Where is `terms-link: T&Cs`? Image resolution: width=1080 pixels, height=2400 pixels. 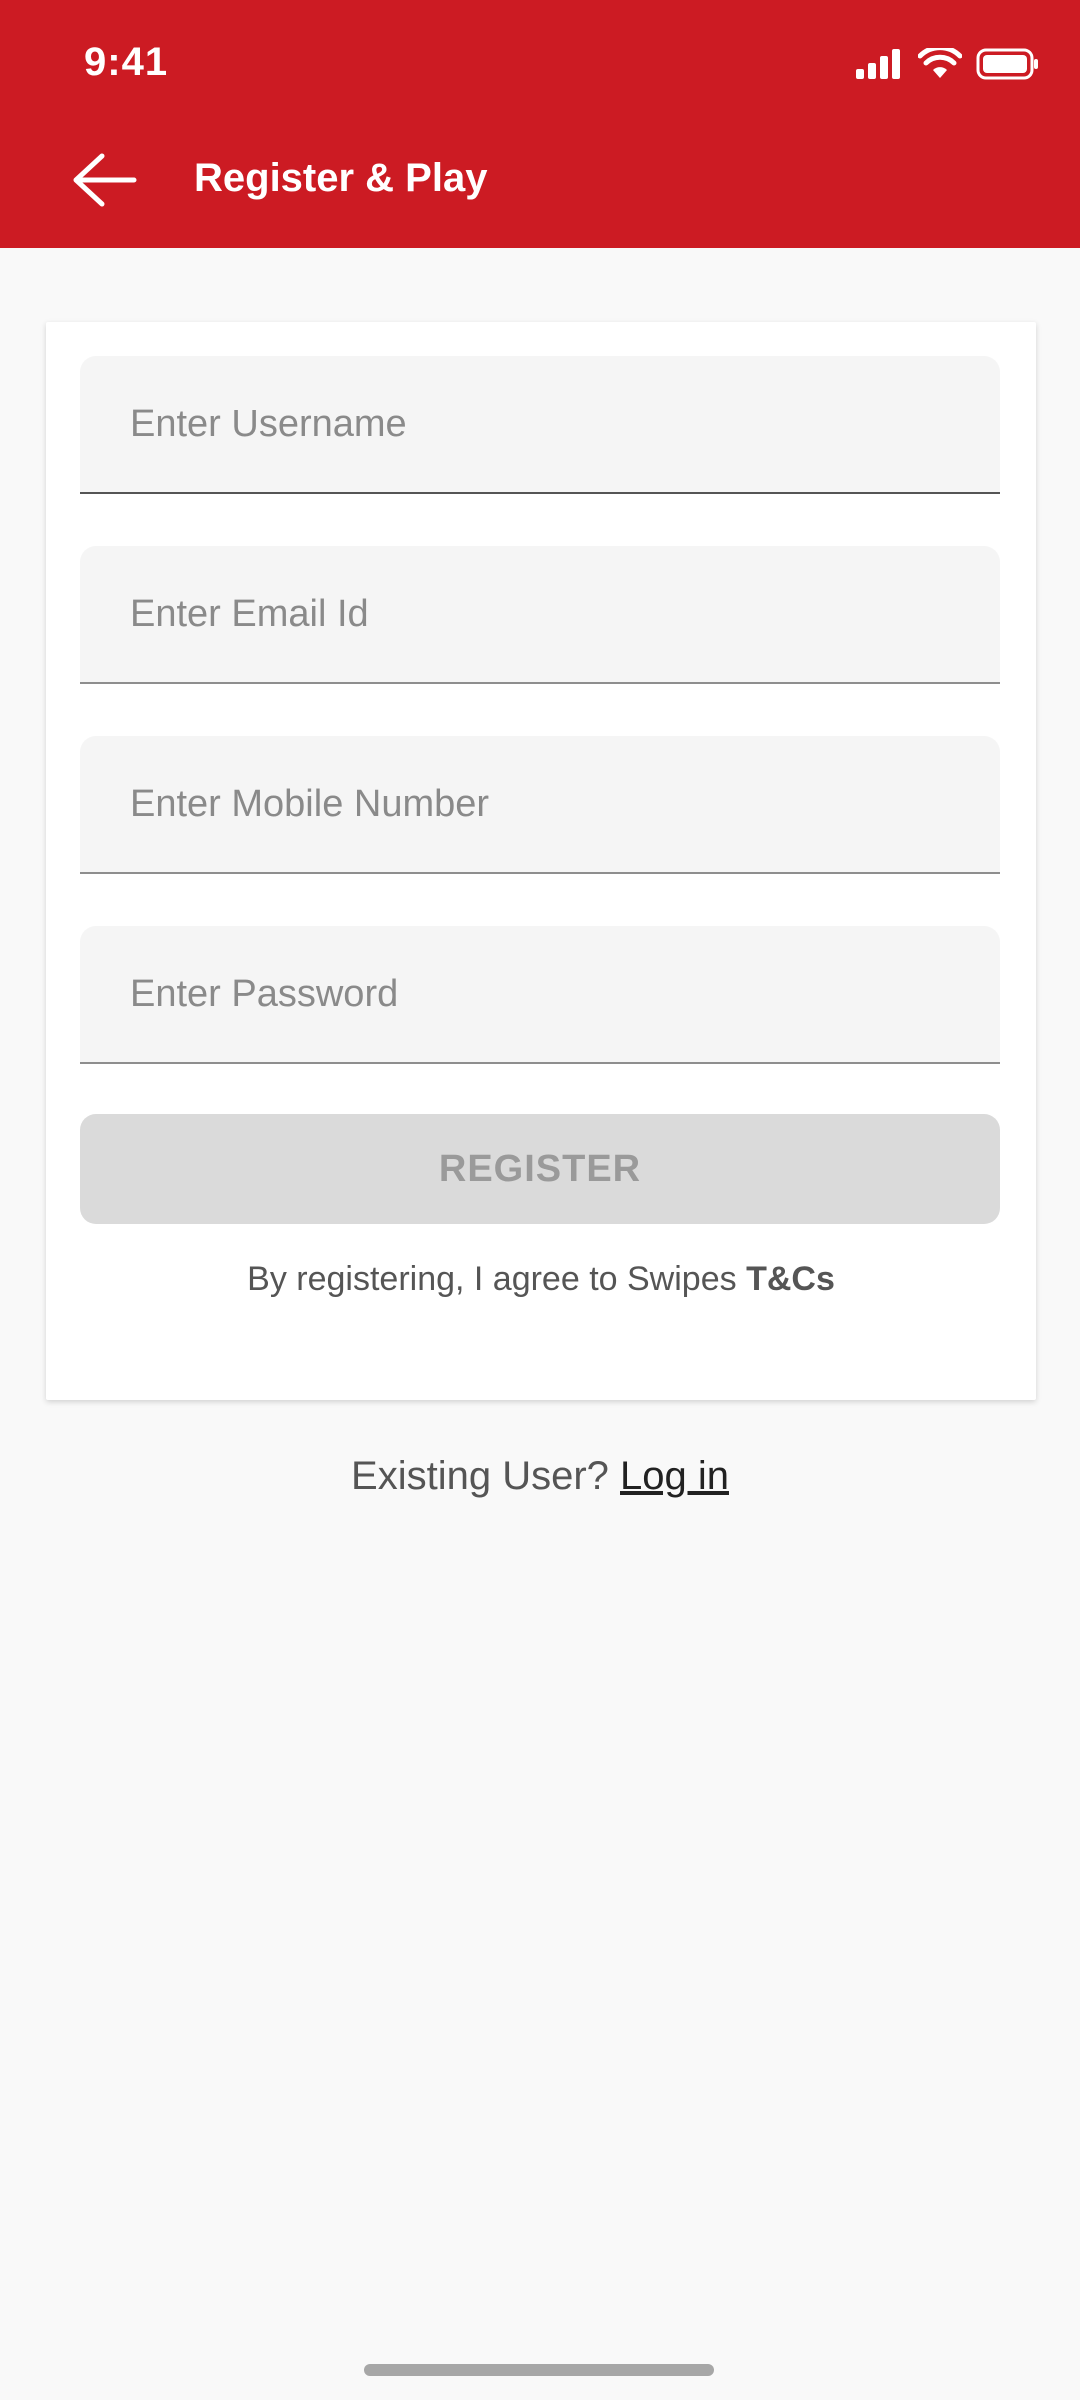 terms-link: T&Cs is located at coordinates (790, 1279).